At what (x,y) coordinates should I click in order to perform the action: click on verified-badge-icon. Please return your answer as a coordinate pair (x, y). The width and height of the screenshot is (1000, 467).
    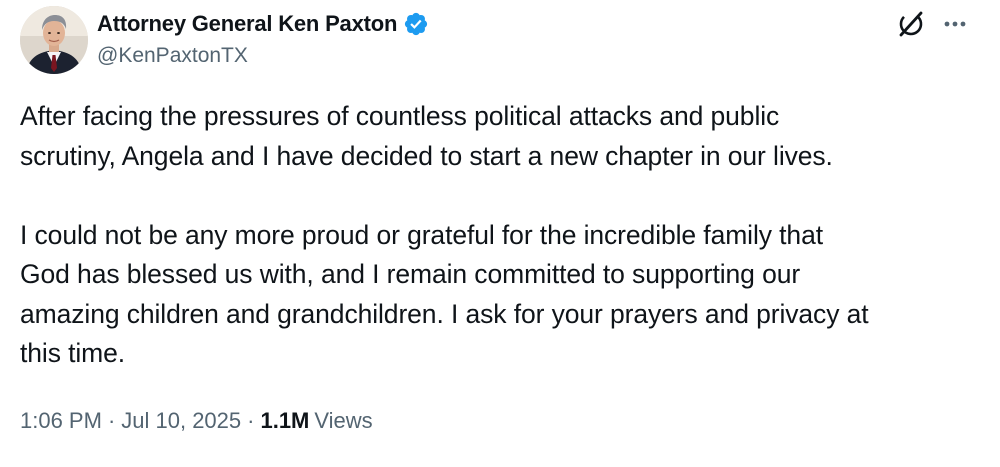
    Looking at the image, I should click on (416, 24).